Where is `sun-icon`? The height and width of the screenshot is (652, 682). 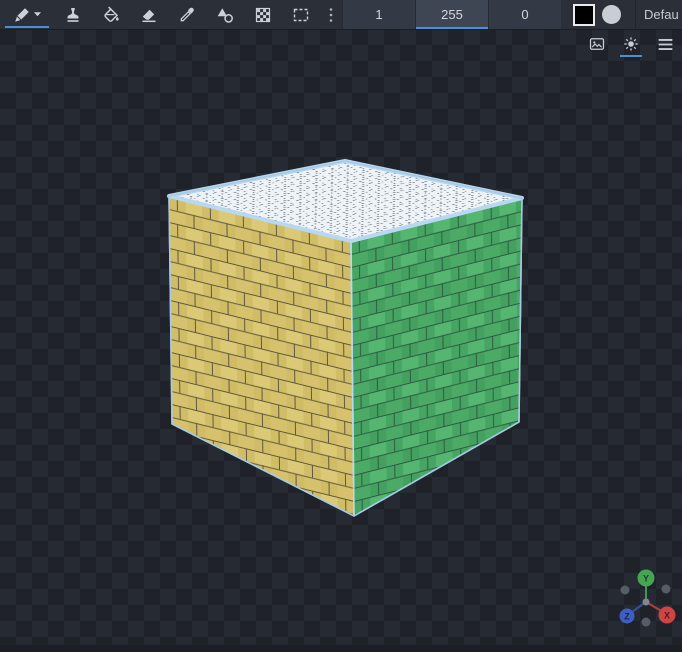
sun-icon is located at coordinates (631, 44).